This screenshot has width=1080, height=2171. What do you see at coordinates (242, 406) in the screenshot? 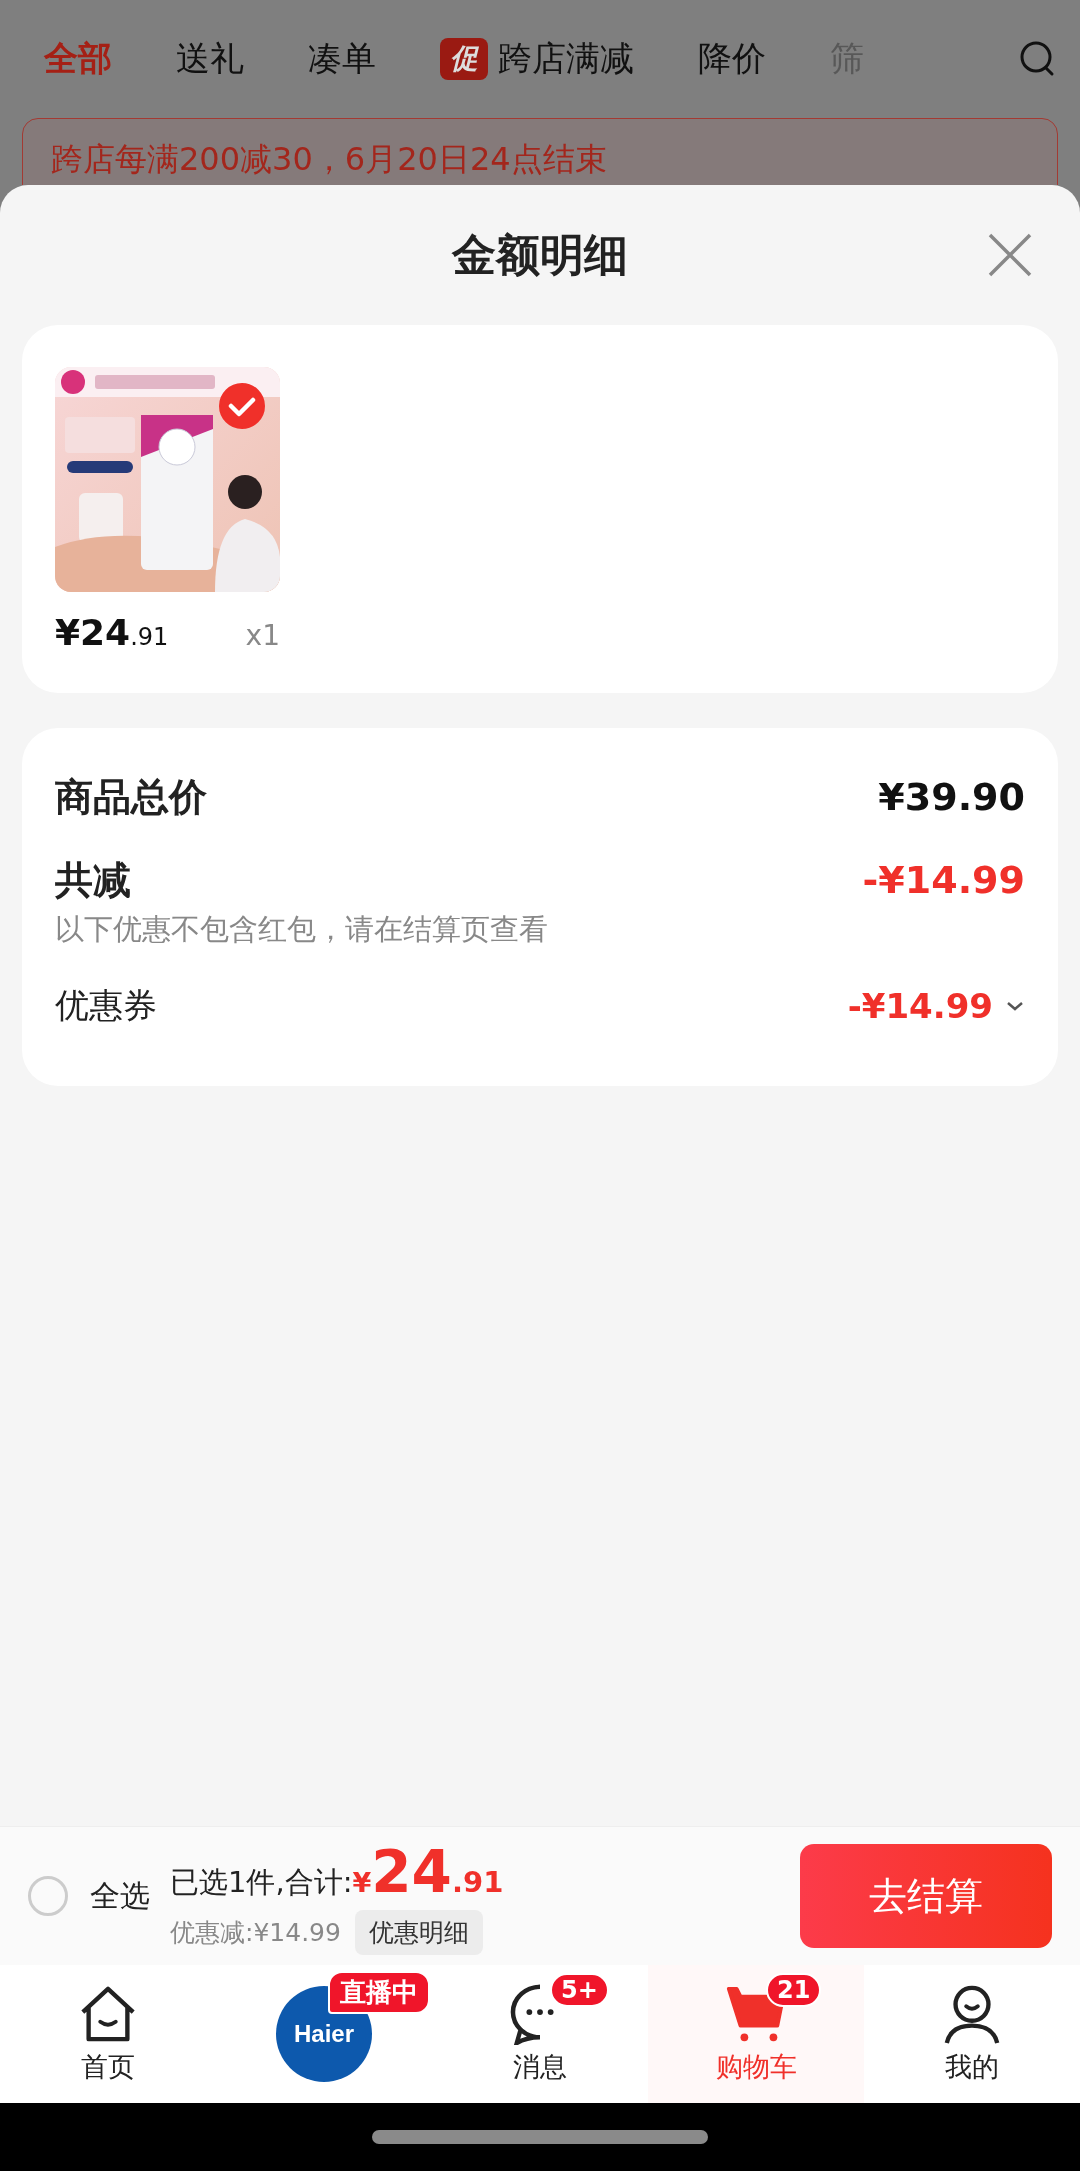
I see `checked-icon` at bounding box center [242, 406].